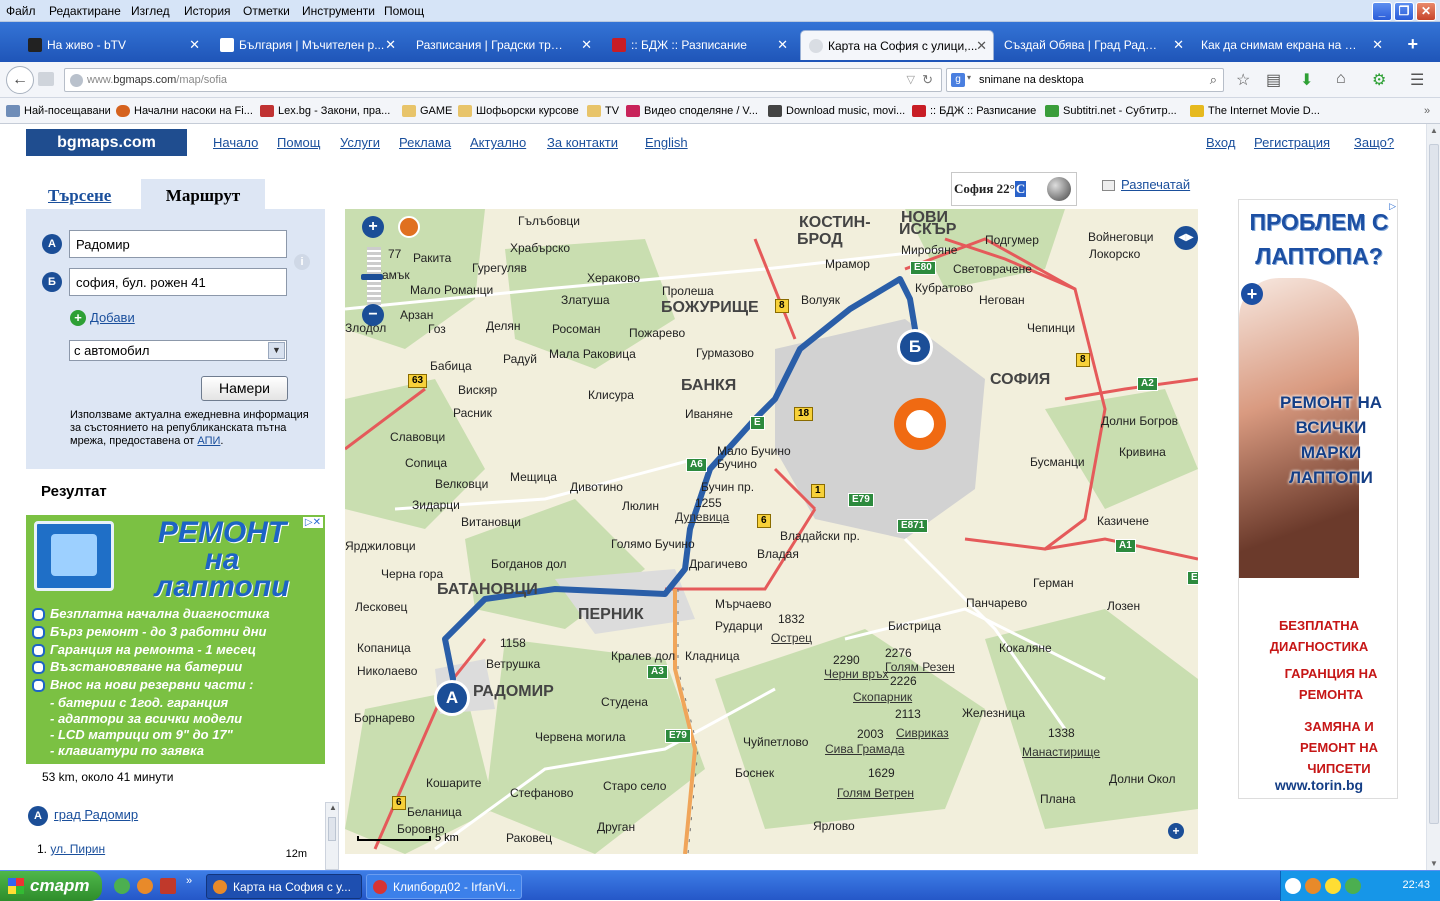  Describe the element at coordinates (102, 318) in the screenshot. I see `add-waypoint-link: + Добави` at that location.